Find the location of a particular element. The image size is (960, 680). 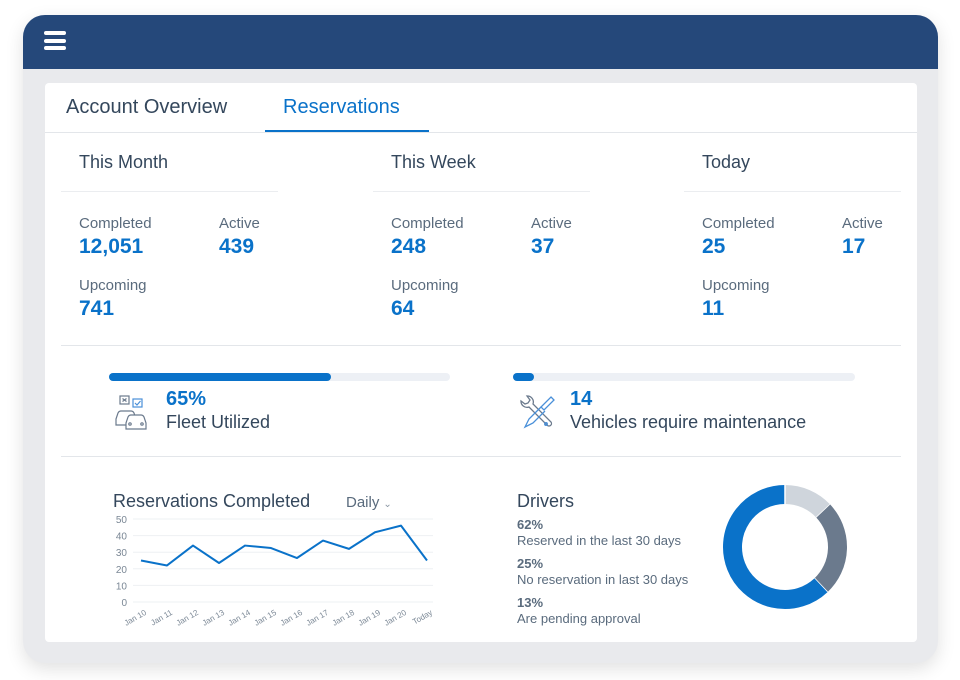

wrench-screwdriver-icon is located at coordinates (537, 412).